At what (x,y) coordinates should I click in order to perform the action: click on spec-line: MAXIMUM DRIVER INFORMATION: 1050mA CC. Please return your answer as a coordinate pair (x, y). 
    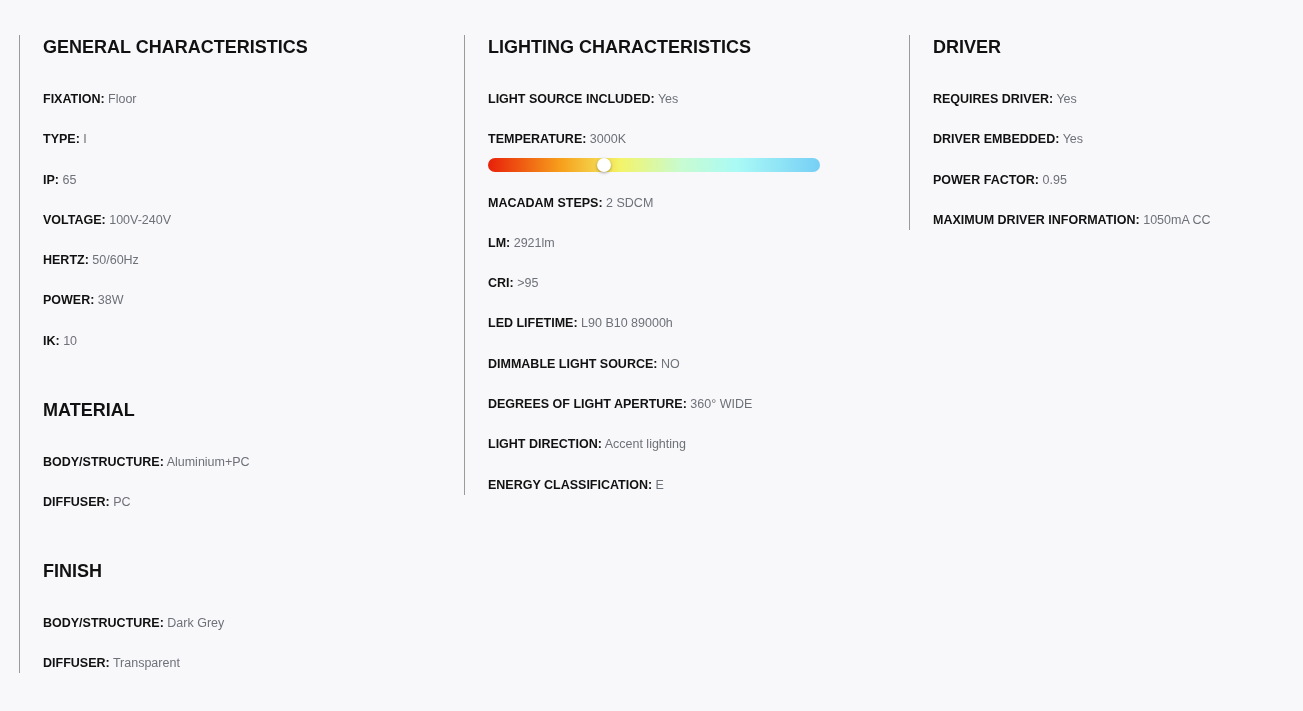
    Looking at the image, I should click on (1072, 220).